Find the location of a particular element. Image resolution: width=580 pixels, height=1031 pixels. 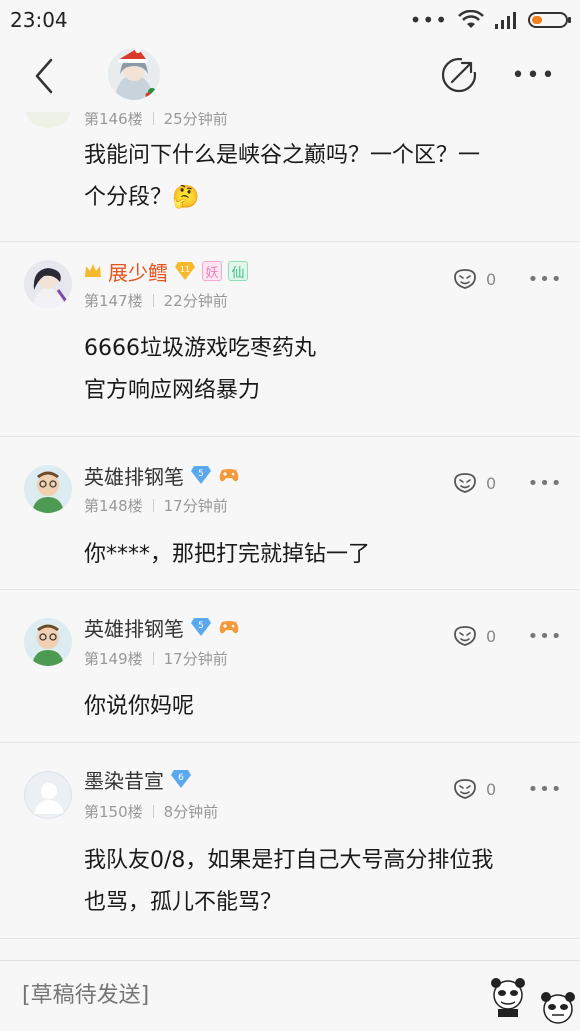

comment-text: 你****，那把打完就掉钻一了 is located at coordinates (324, 555).